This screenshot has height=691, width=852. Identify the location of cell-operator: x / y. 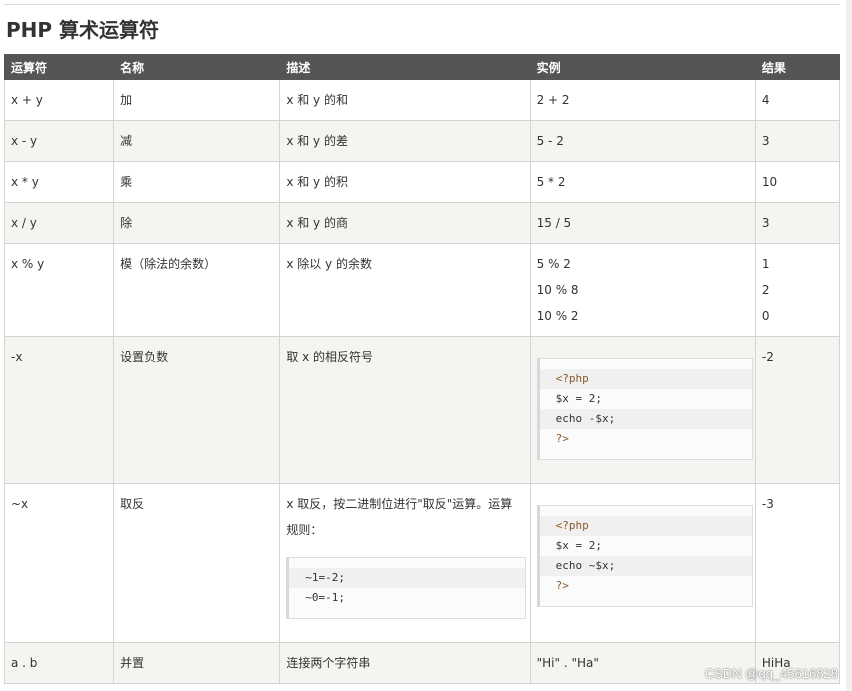
(59, 223).